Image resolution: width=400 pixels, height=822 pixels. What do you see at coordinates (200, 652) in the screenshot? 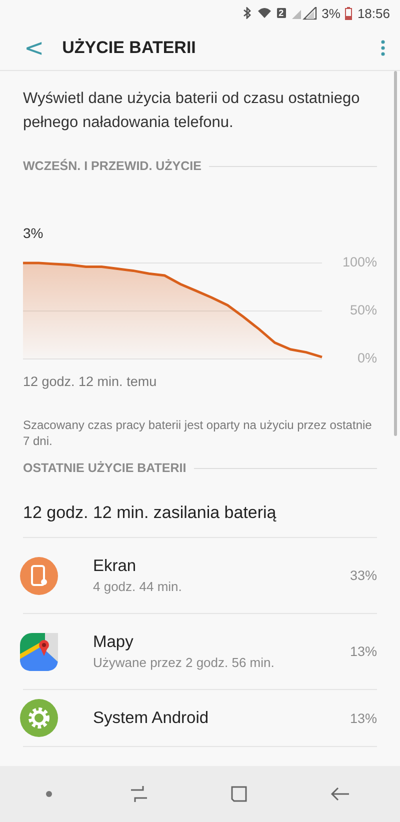
I see `app-usage-item: Mapy Używane przez 2 godz. 56 min. 13%` at bounding box center [200, 652].